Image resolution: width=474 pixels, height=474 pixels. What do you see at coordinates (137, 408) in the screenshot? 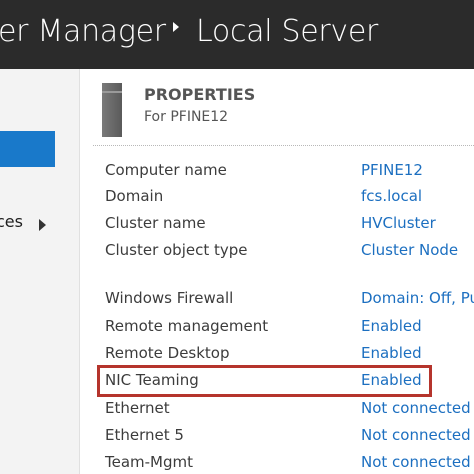
I see `label-ethernet: Ethernet` at bounding box center [137, 408].